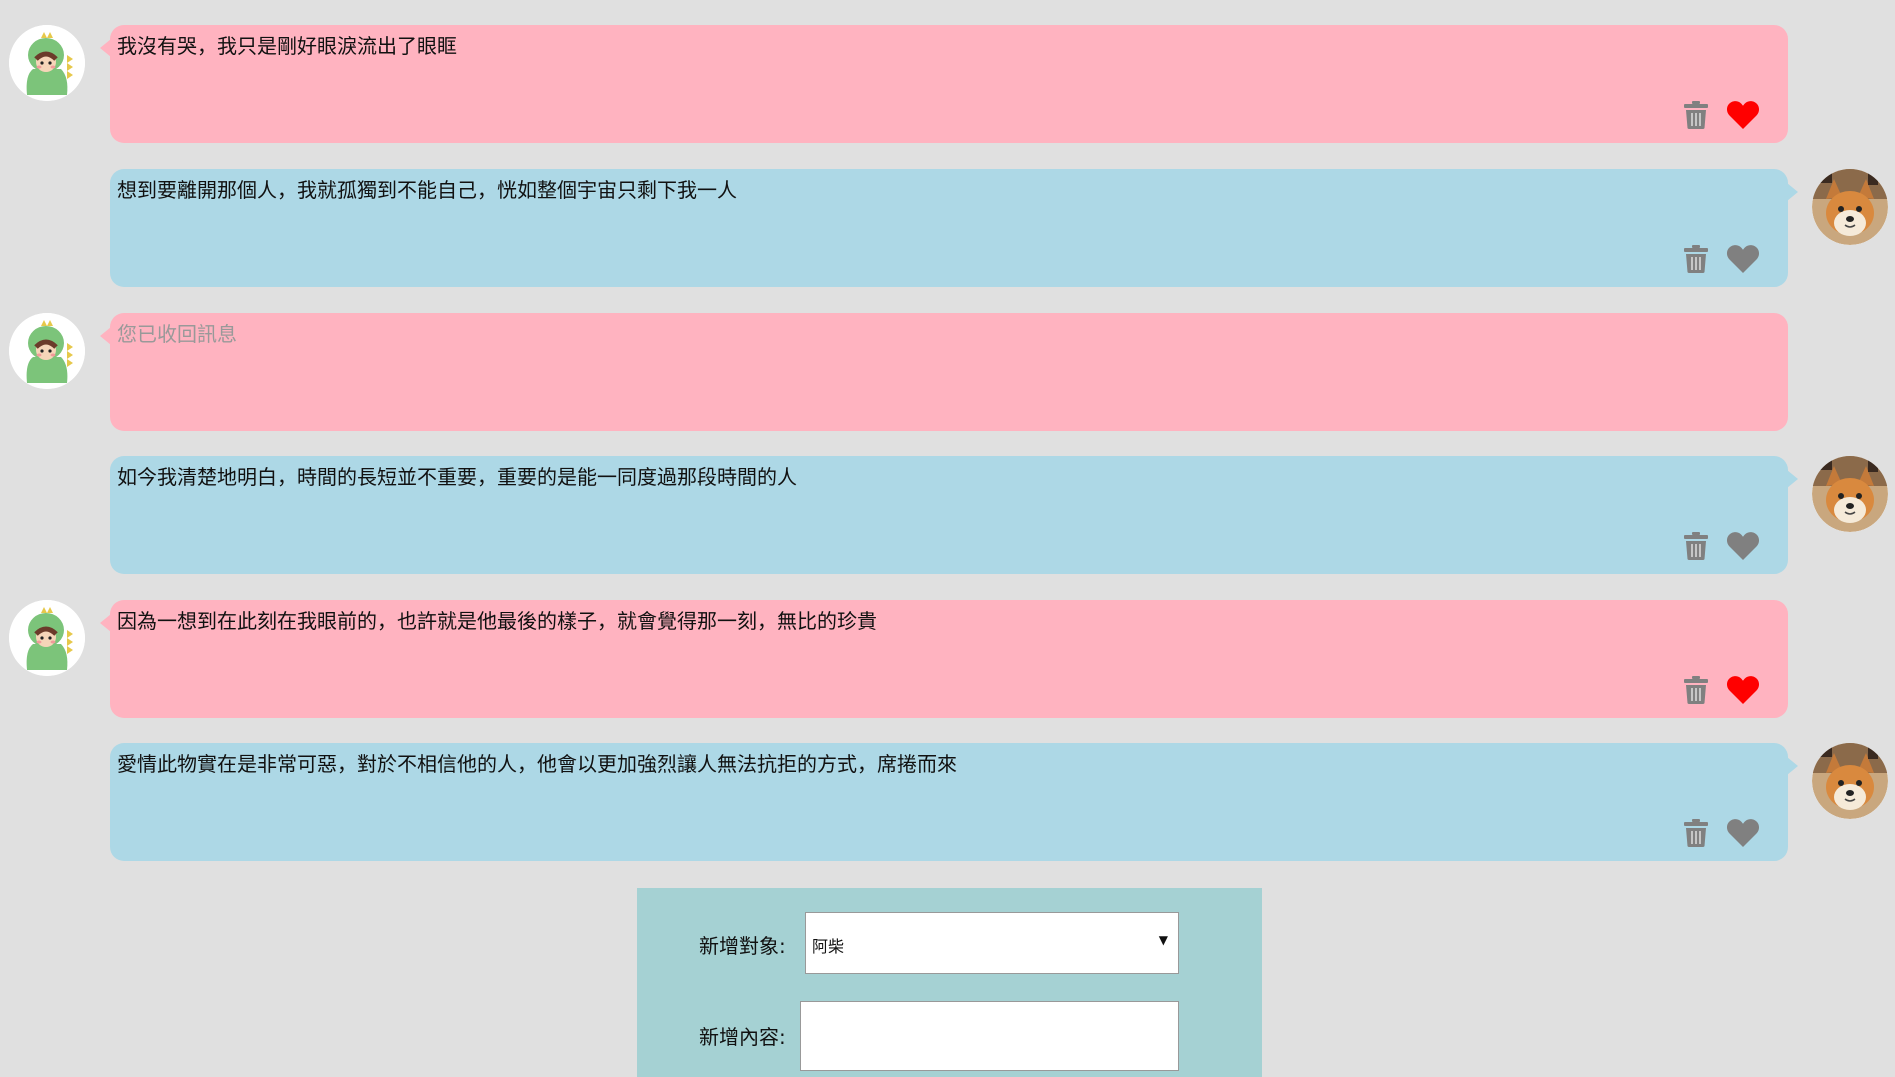 The width and height of the screenshot is (1895, 1077). What do you see at coordinates (497, 621) in the screenshot?
I see `message-text: 因為一想到在此刻在我眼前的，也許就是他最後的樣子，就會覺得那一刻，無比的珍貴` at bounding box center [497, 621].